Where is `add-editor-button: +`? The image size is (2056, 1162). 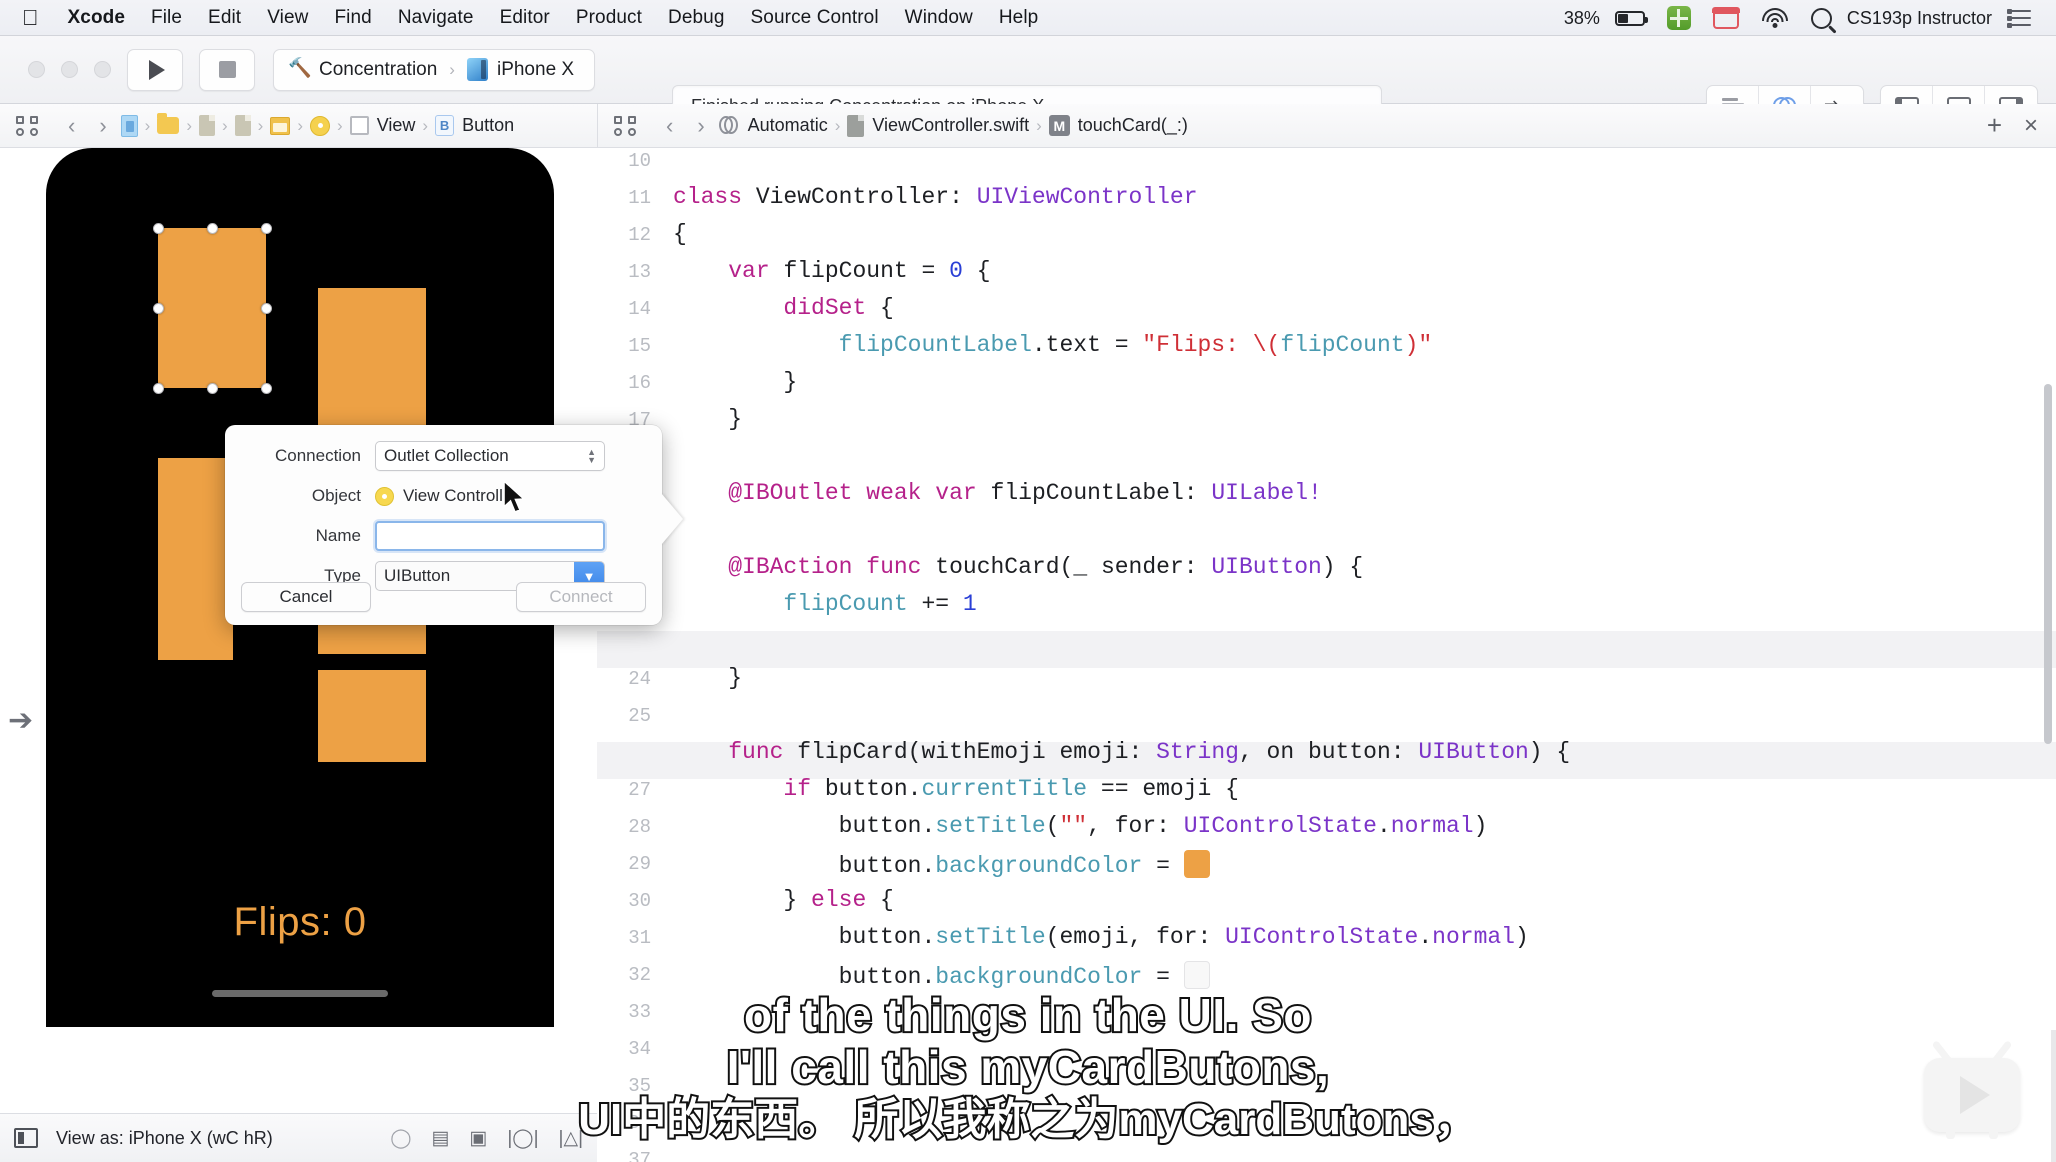 add-editor-button: + is located at coordinates (1994, 125).